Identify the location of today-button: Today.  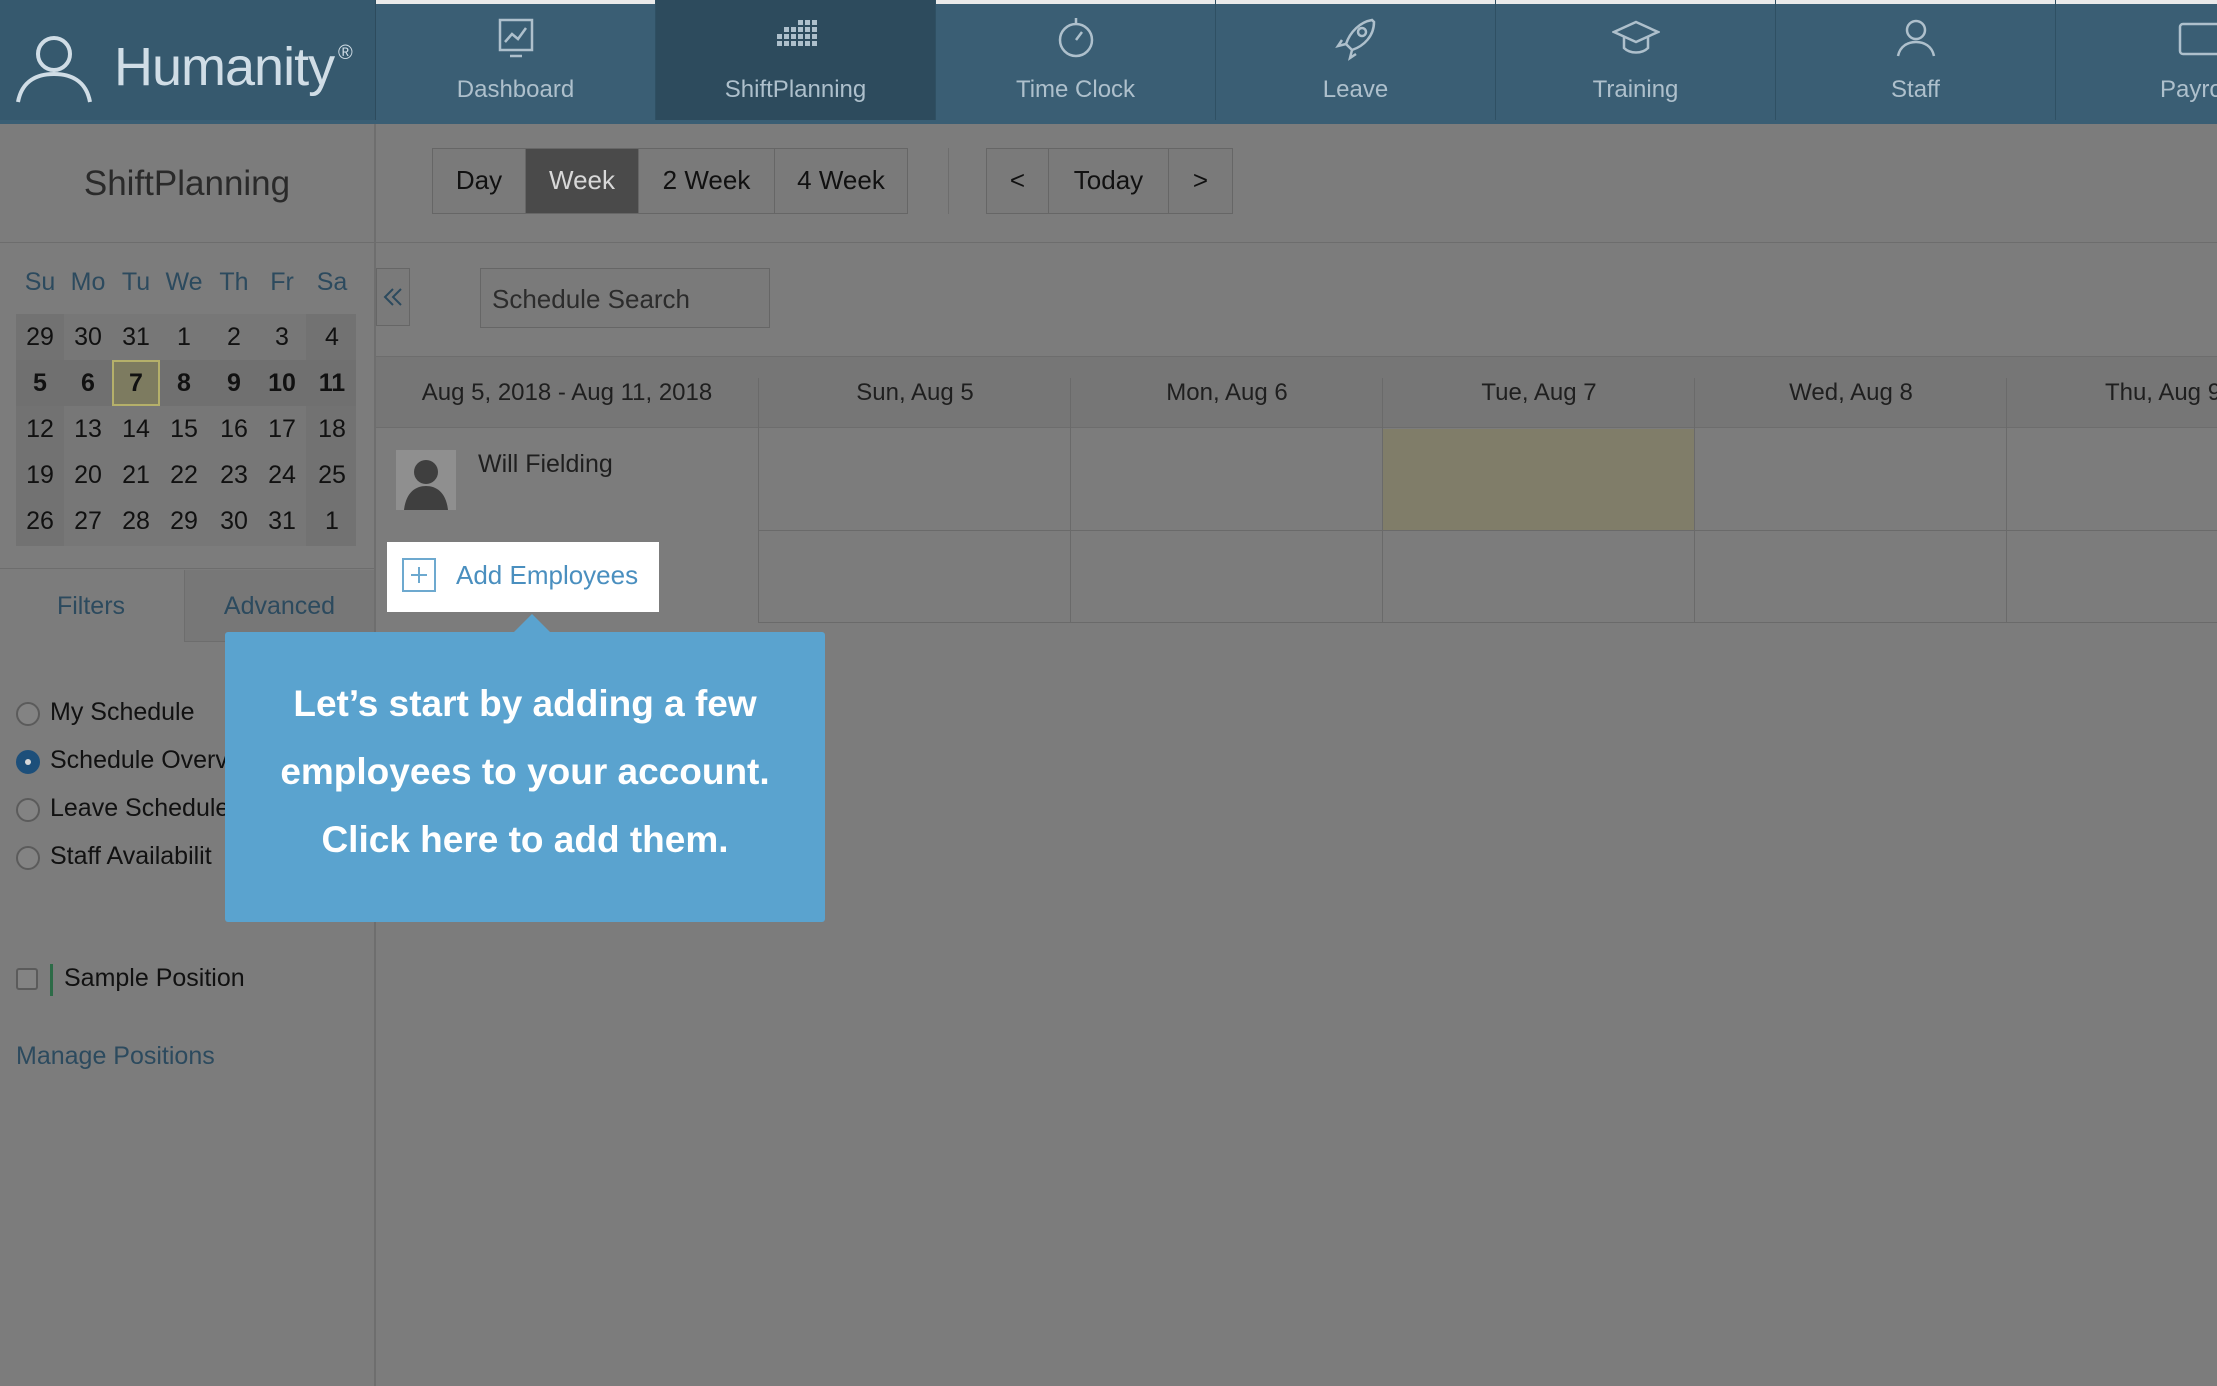
(1108, 181).